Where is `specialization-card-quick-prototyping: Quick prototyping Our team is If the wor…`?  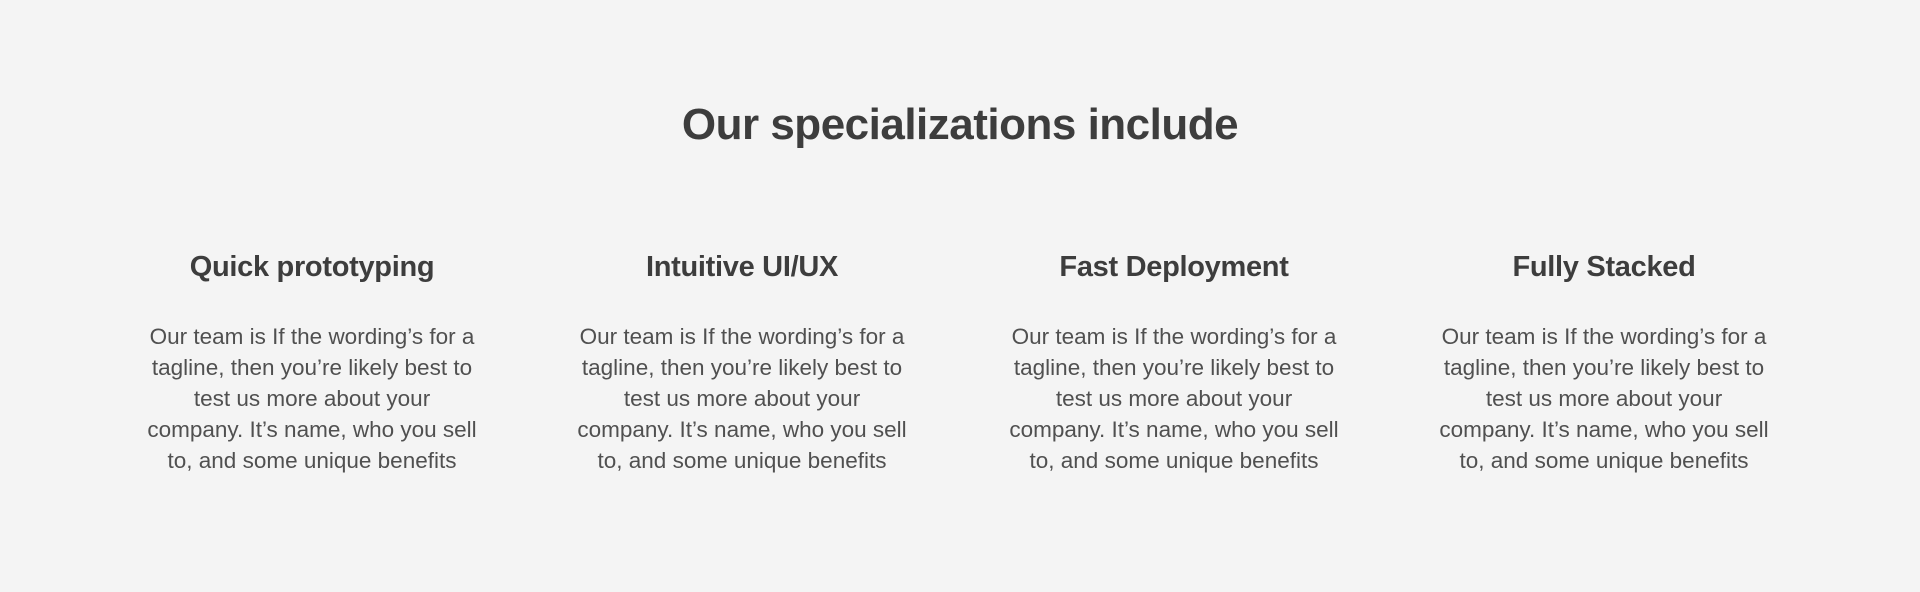 specialization-card-quick-prototyping: Quick prototyping Our team is If the wor… is located at coordinates (312, 362).